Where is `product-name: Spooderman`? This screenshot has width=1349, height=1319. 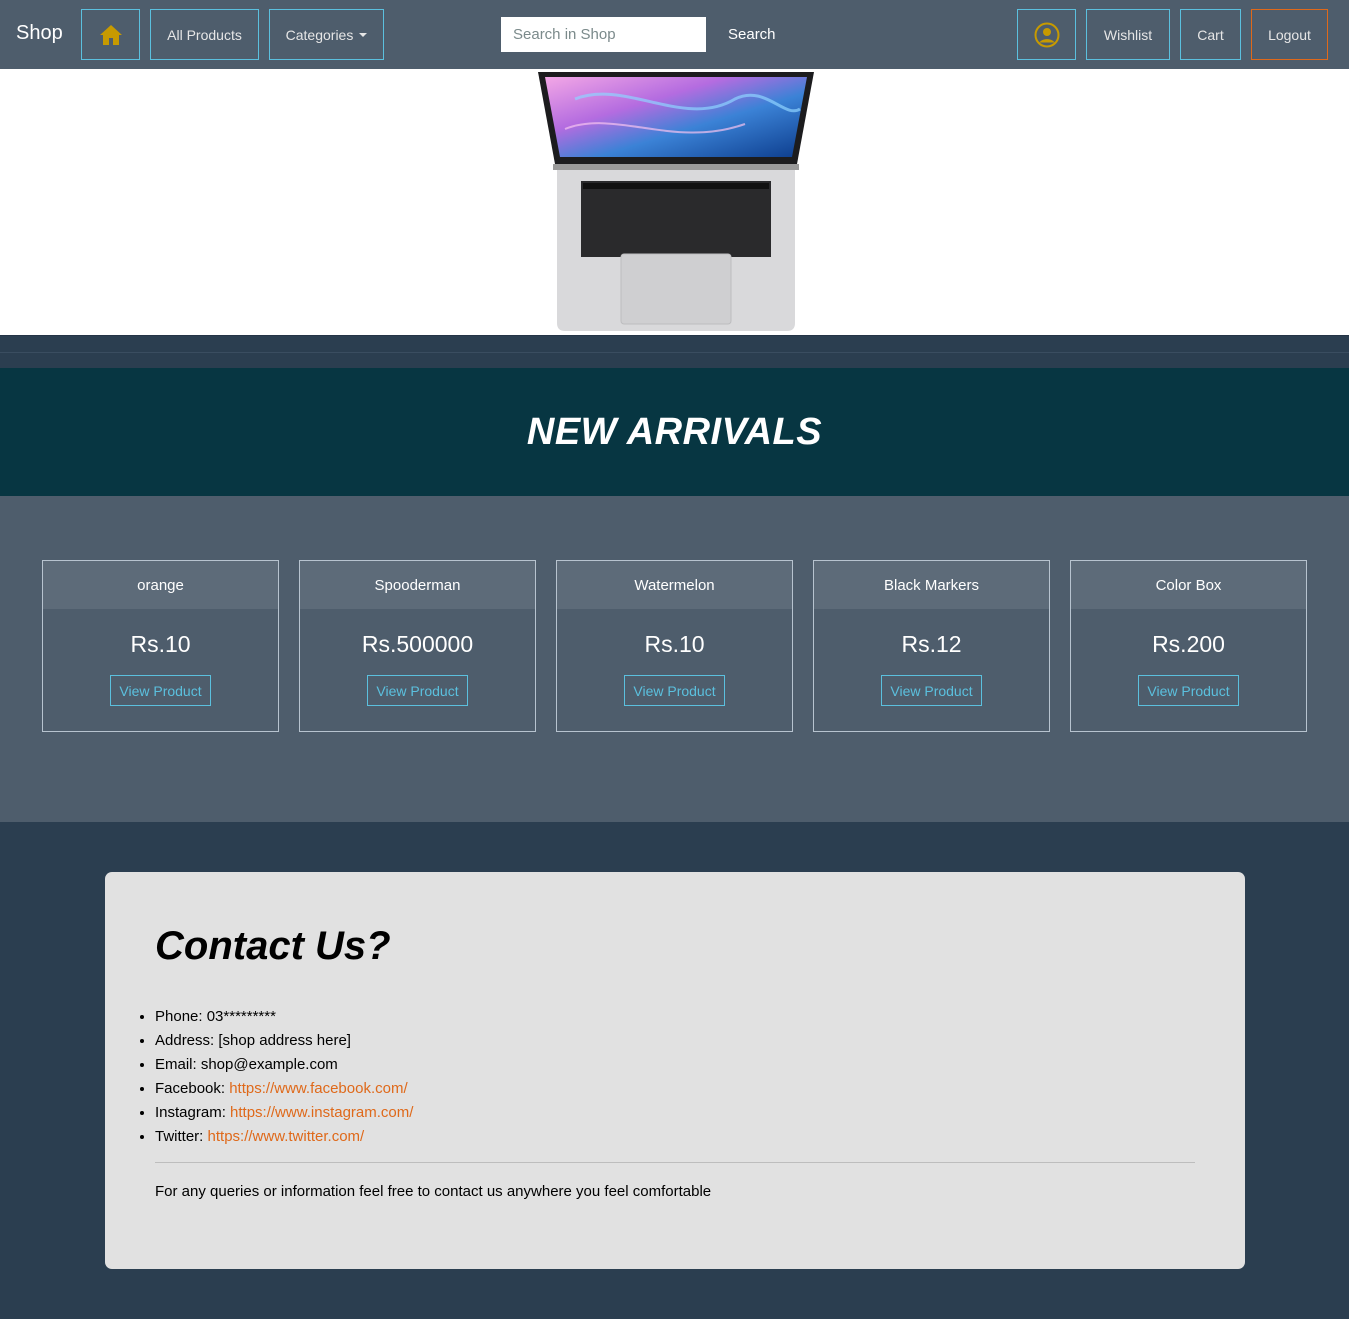
product-name: Spooderman is located at coordinates (417, 585).